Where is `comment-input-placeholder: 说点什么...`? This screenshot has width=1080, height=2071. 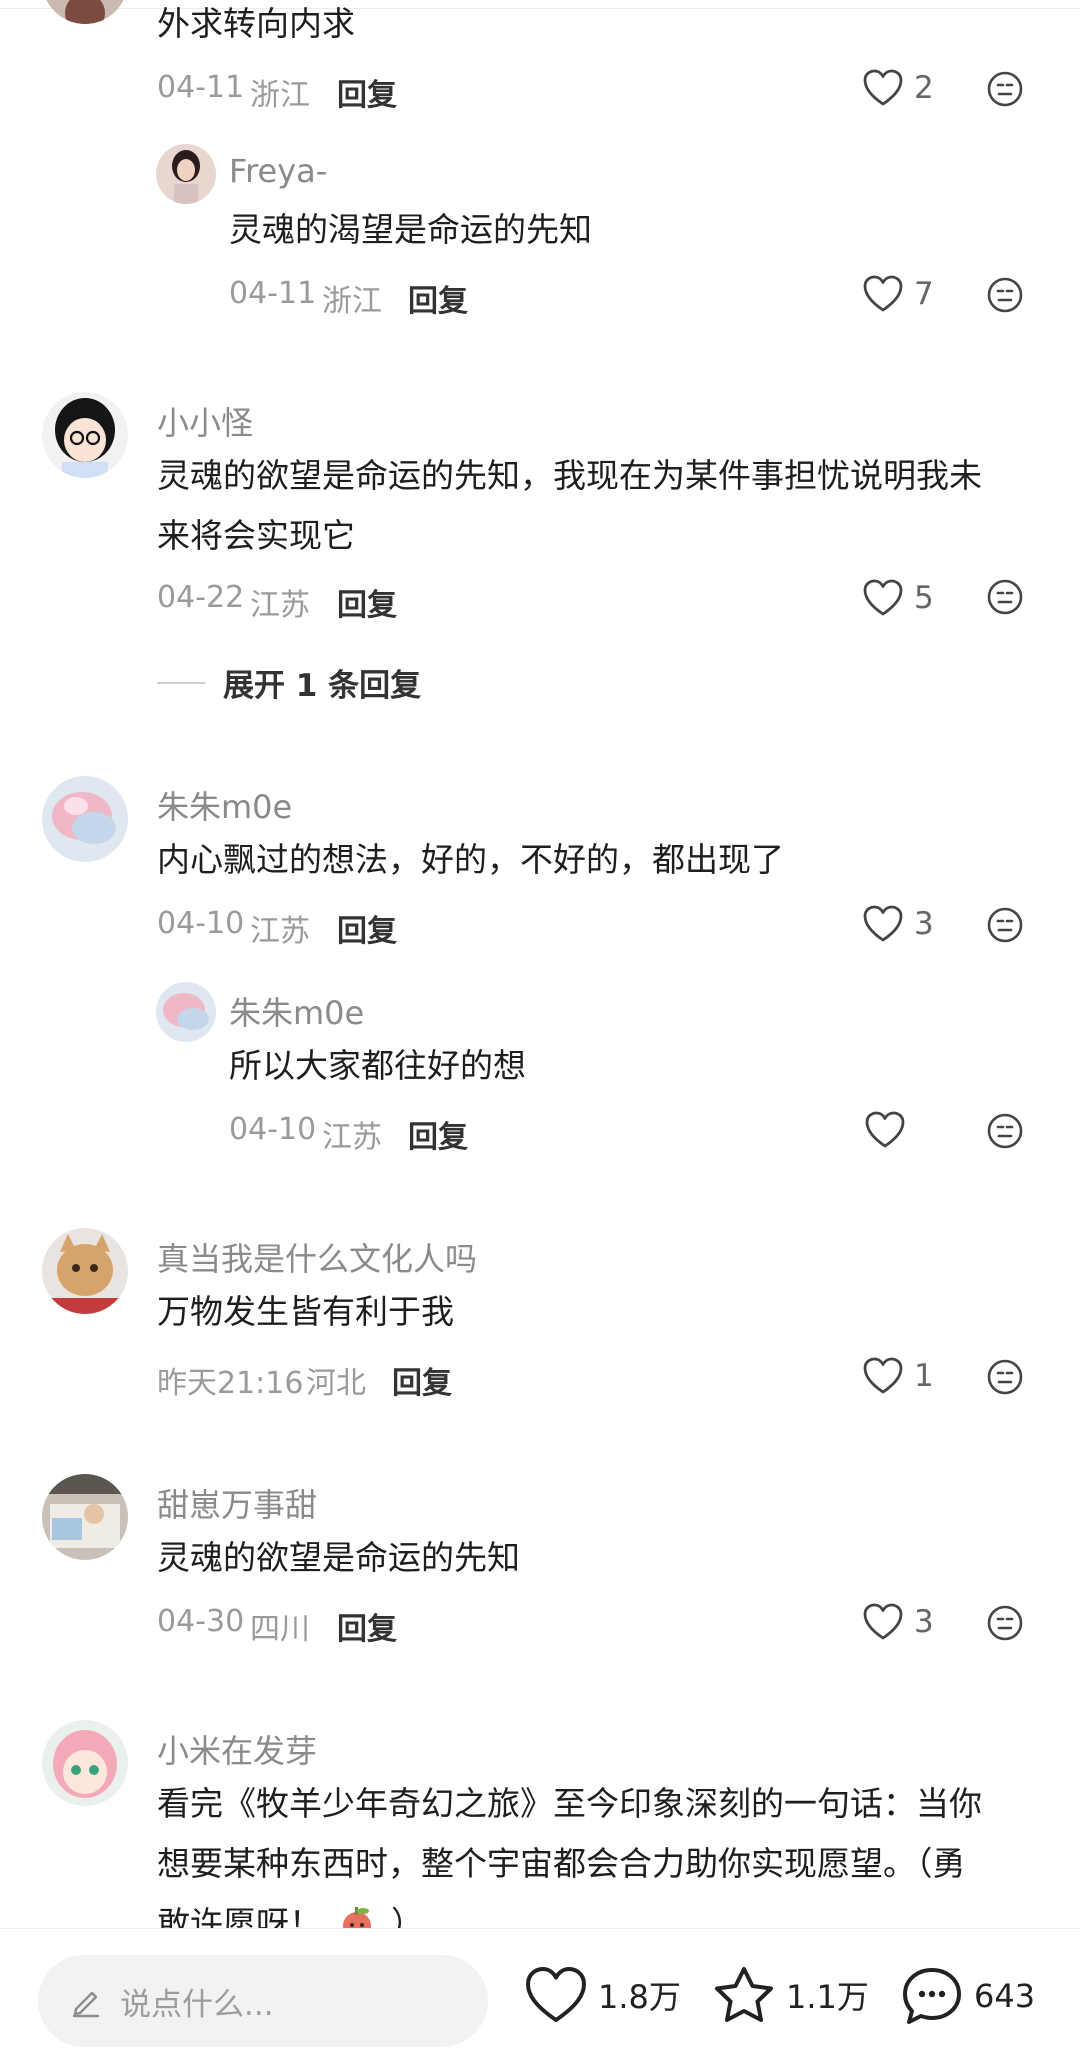
comment-input-placeholder: 说点什么... is located at coordinates (197, 2004).